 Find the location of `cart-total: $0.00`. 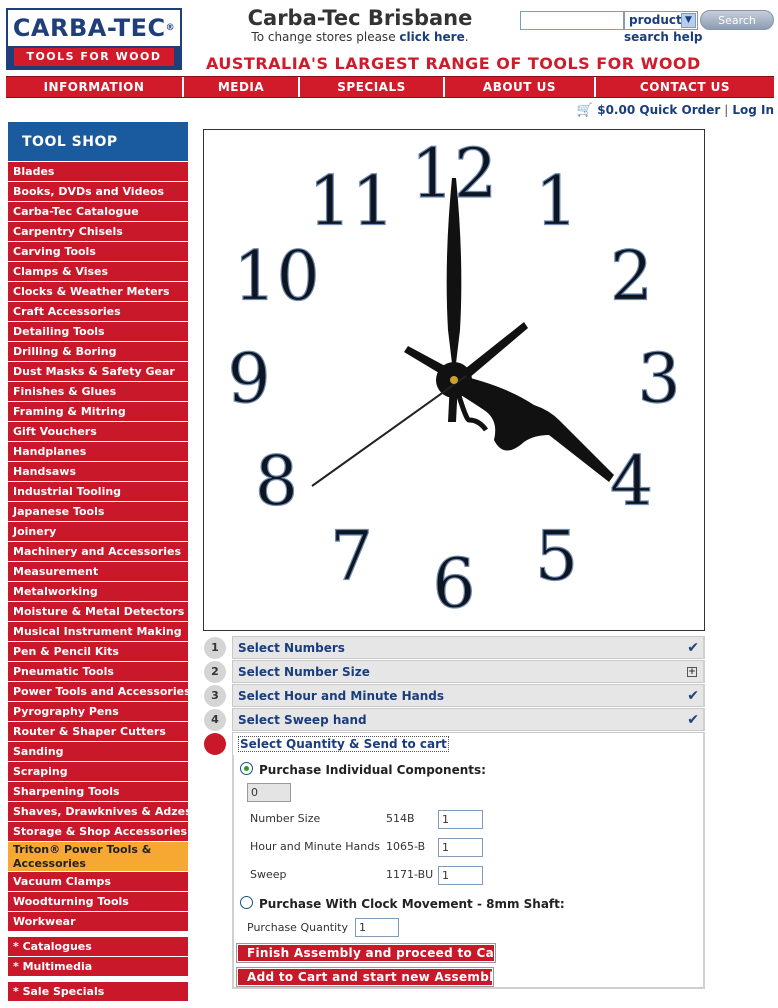

cart-total: $0.00 is located at coordinates (616, 110).